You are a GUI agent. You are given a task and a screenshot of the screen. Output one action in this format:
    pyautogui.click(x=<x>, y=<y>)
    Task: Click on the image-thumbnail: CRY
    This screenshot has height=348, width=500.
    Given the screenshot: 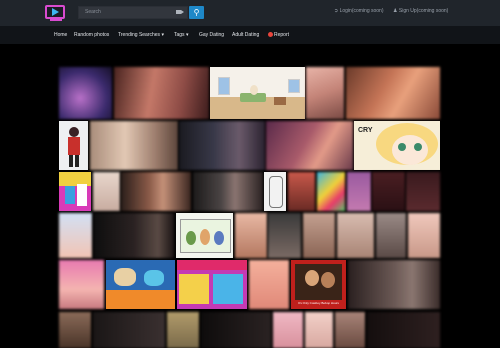 What is the action you would take?
    pyautogui.click(x=397, y=145)
    